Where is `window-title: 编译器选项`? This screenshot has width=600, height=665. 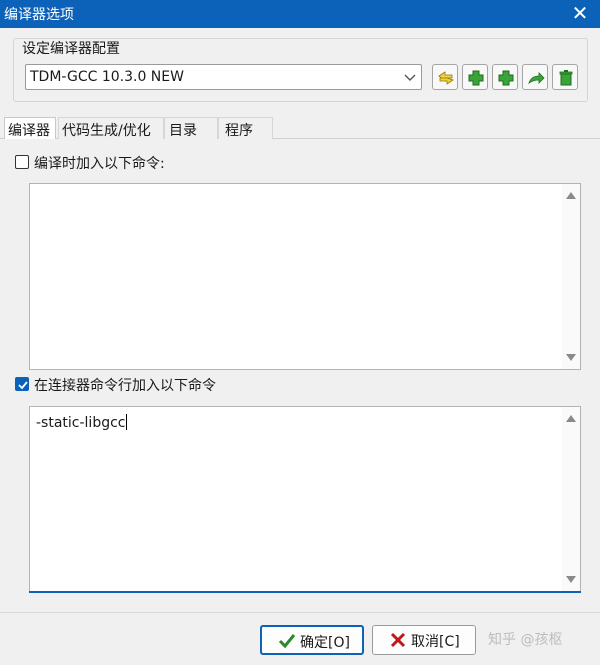
window-title: 编译器选项 is located at coordinates (39, 15).